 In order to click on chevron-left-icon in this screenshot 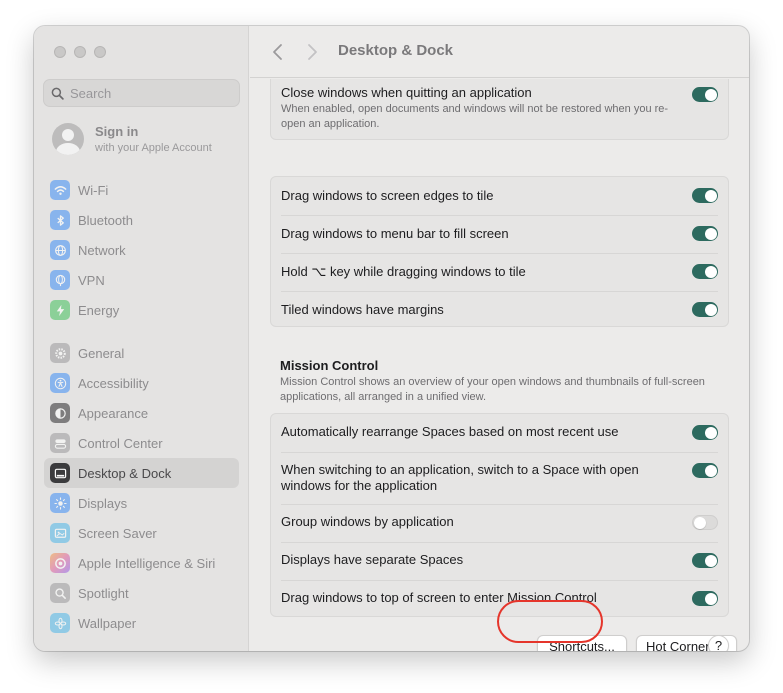, I will do `click(277, 52)`.